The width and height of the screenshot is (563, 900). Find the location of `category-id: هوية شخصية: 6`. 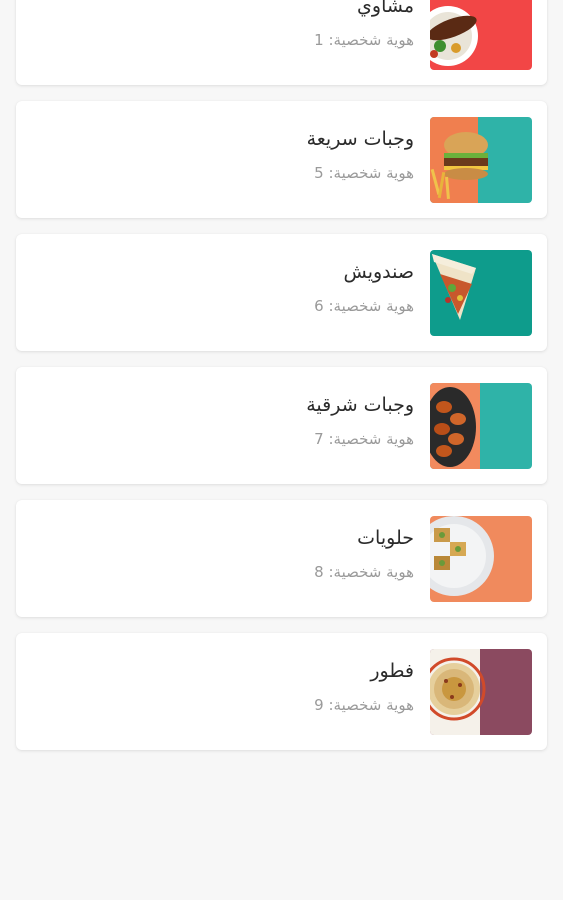

category-id: هوية شخصية: 6 is located at coordinates (364, 306).